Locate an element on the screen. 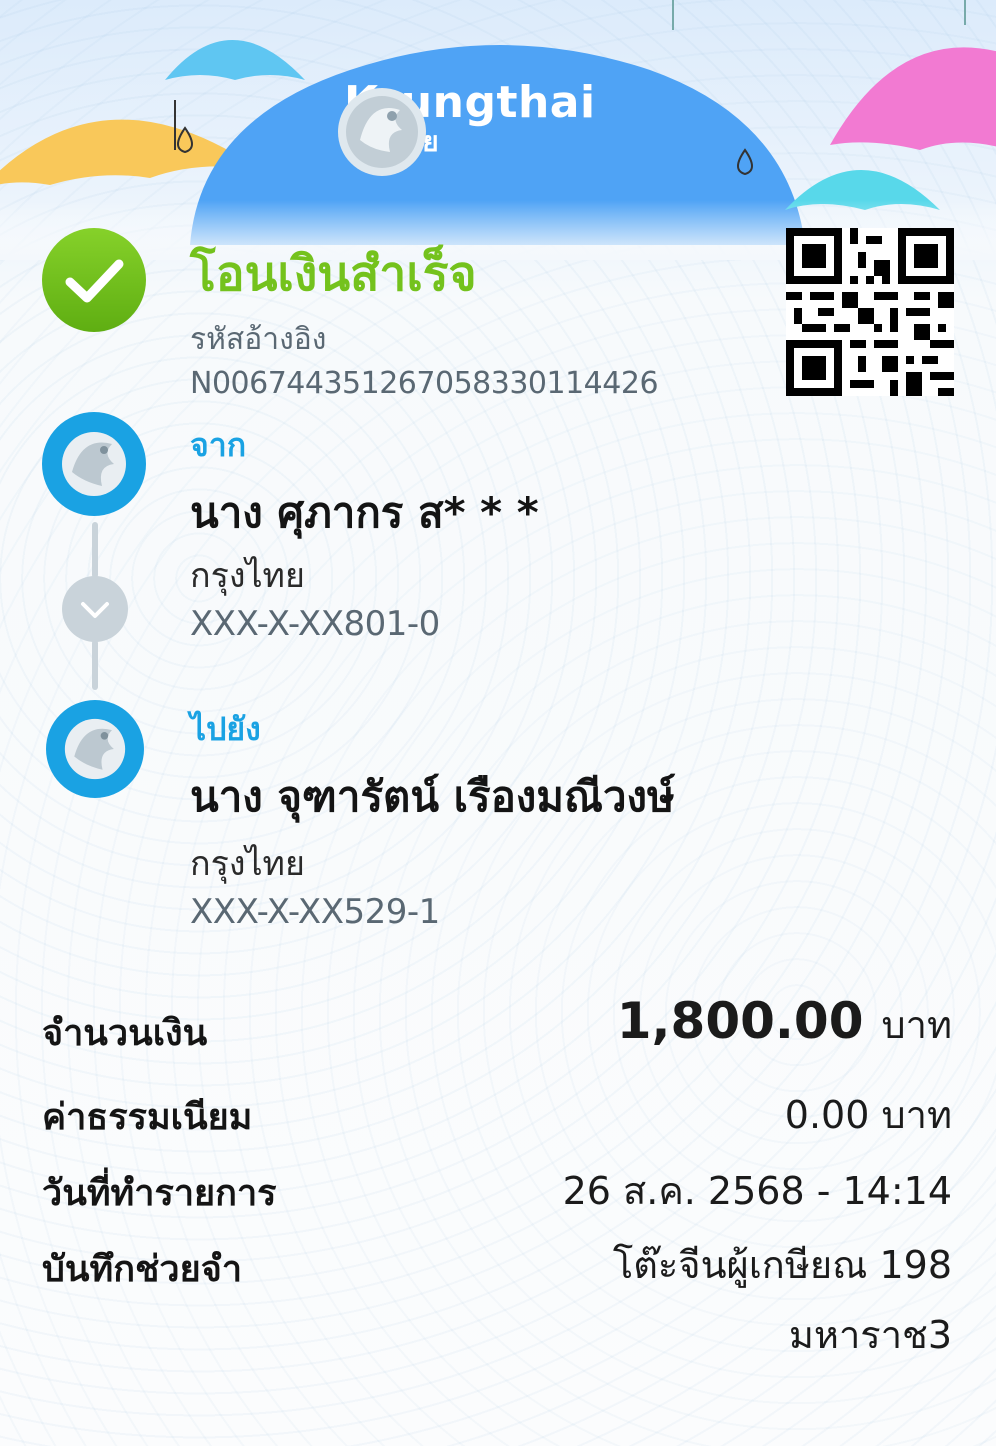  memo-label: บันทึกช่วยจำ is located at coordinates (142, 1269).